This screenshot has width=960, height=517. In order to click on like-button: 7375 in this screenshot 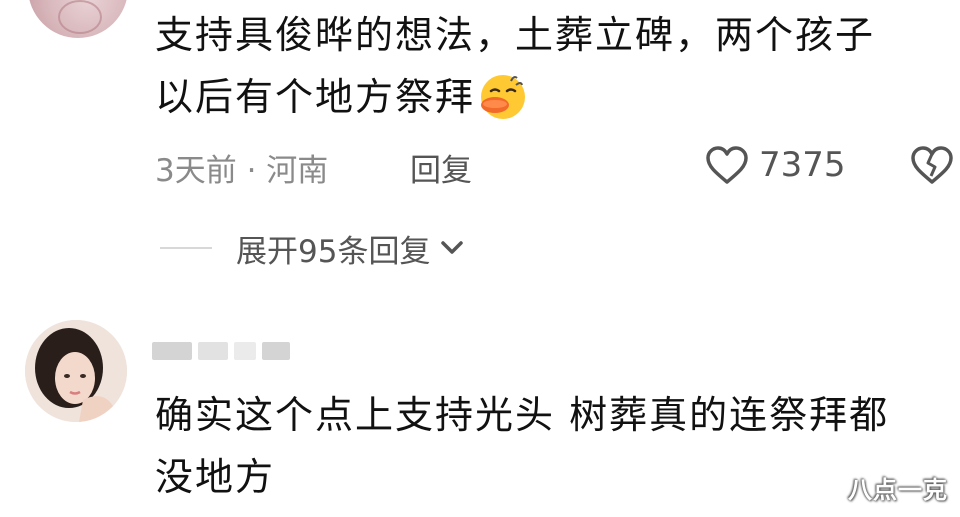, I will do `click(775, 165)`.